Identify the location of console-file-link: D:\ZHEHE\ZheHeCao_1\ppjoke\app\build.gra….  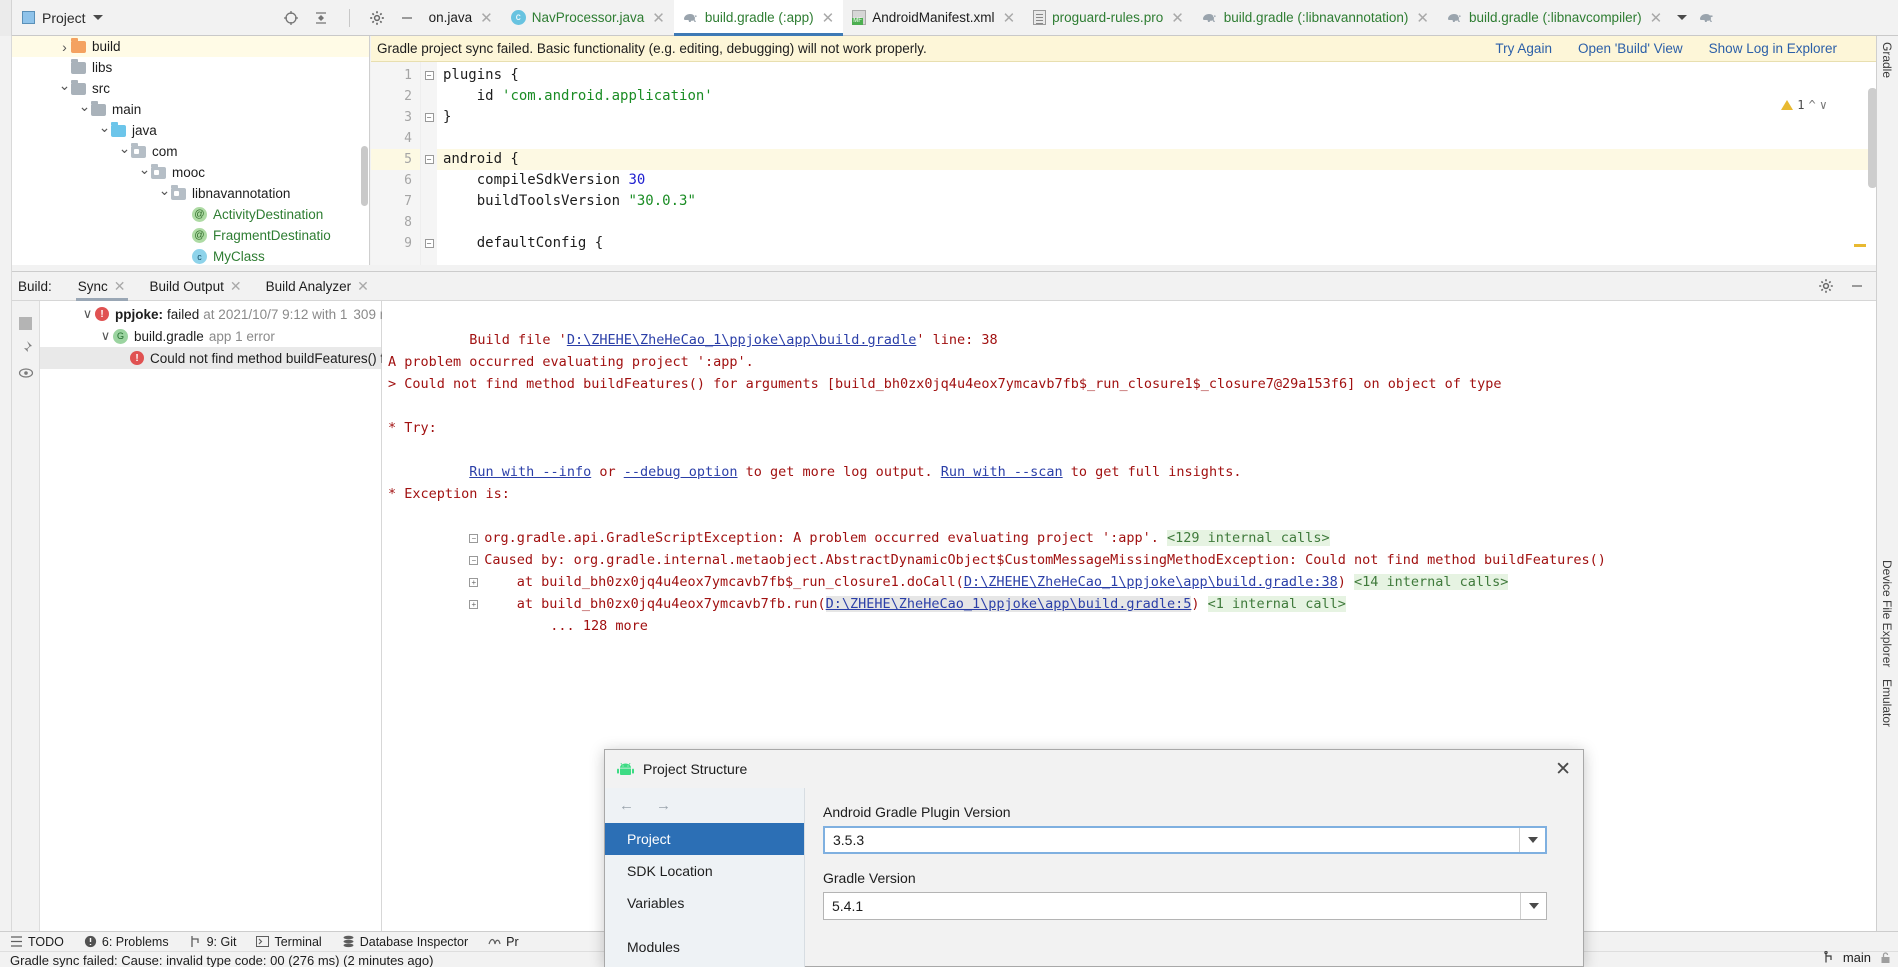
(742, 340).